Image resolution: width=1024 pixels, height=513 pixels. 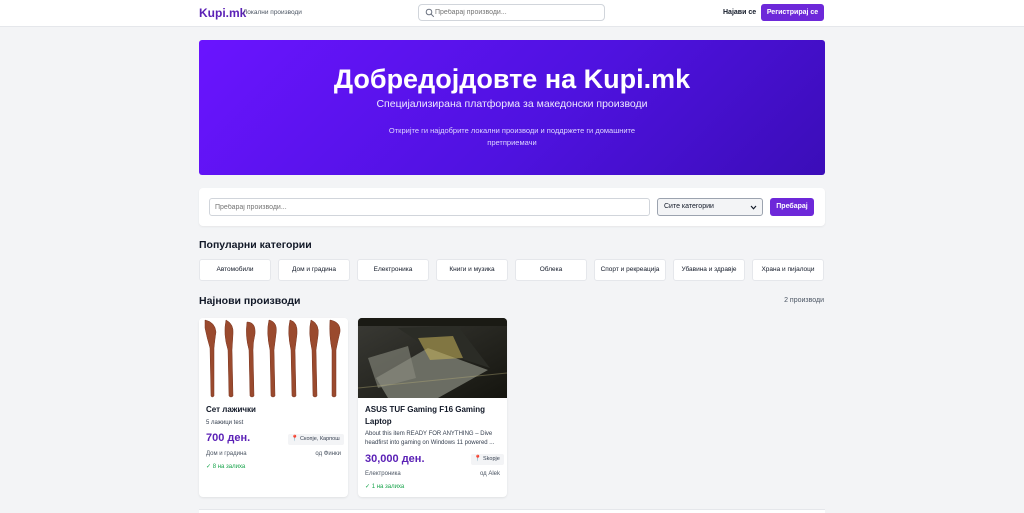 What do you see at coordinates (225, 423) in the screenshot?
I see `product-description: 5 лажици test` at bounding box center [225, 423].